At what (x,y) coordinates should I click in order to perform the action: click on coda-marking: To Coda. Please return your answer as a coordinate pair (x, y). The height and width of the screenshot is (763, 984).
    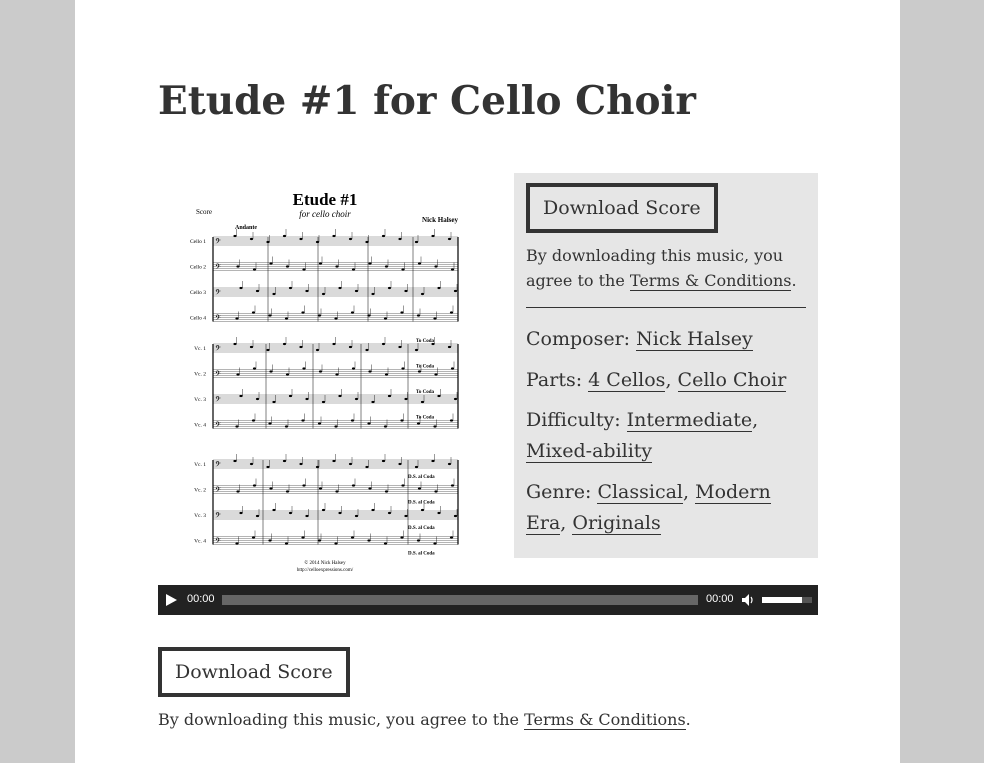
    Looking at the image, I should click on (425, 392).